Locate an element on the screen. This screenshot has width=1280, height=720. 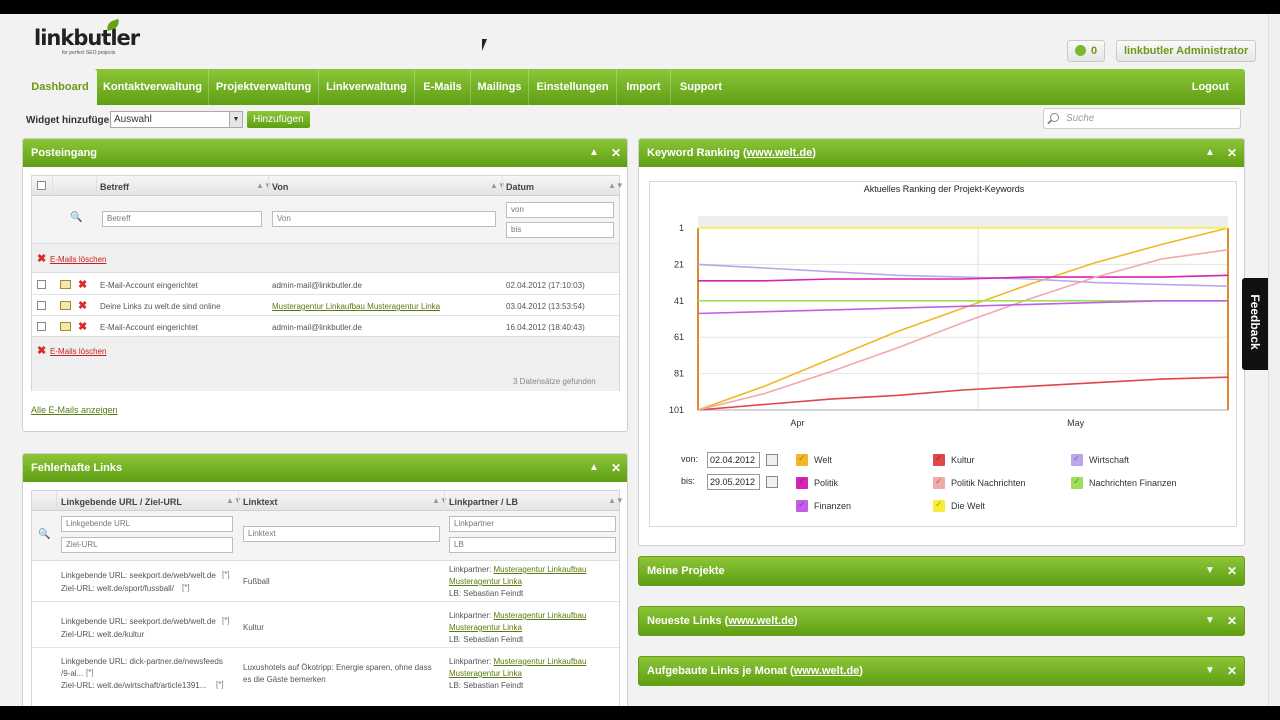
filter-ziel-input: Ziel-URL is located at coordinates (147, 545).